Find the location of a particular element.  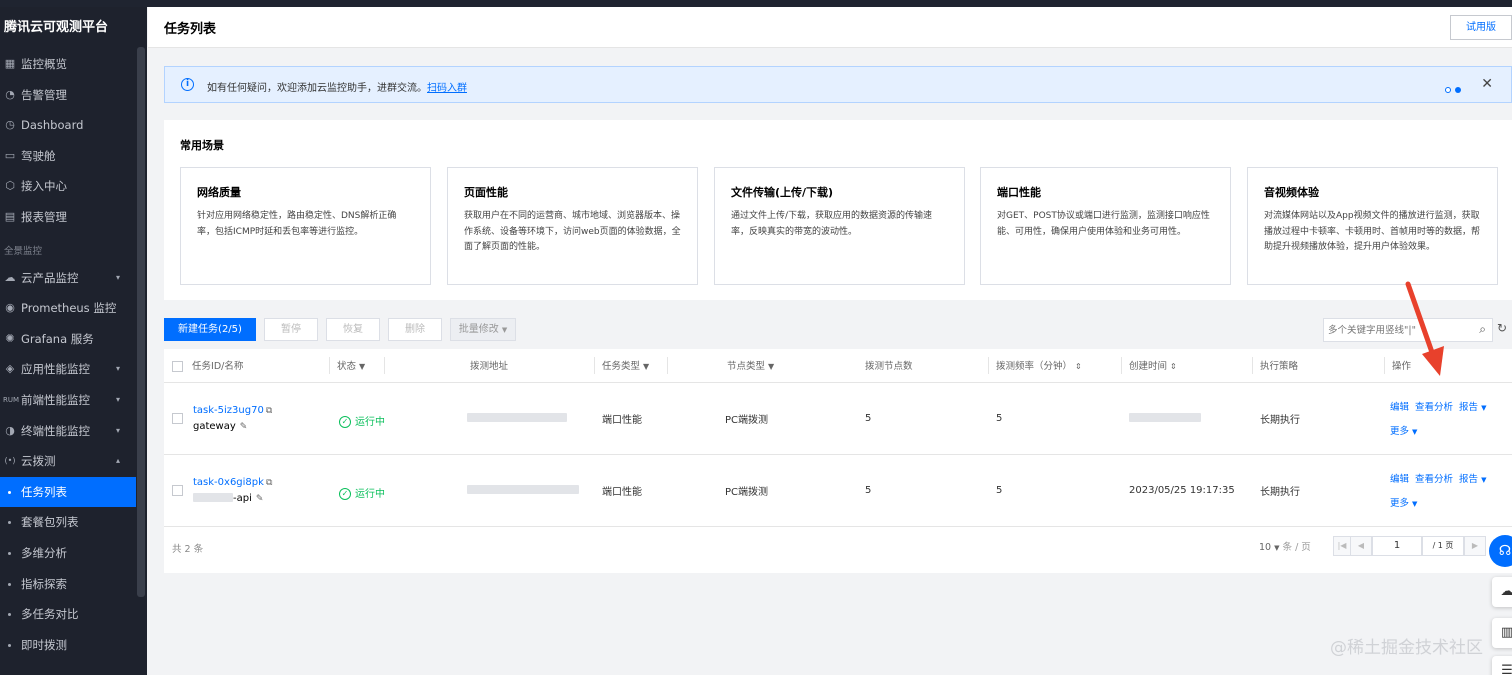

clock-icon: ◷ is located at coordinates (10, 125).